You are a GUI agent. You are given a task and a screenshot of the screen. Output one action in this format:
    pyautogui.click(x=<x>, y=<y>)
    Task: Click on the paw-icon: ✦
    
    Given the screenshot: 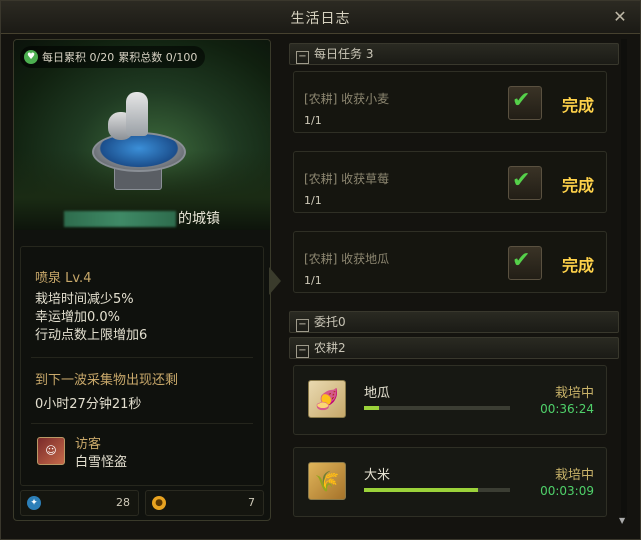 What is the action you would take?
    pyautogui.click(x=34, y=503)
    